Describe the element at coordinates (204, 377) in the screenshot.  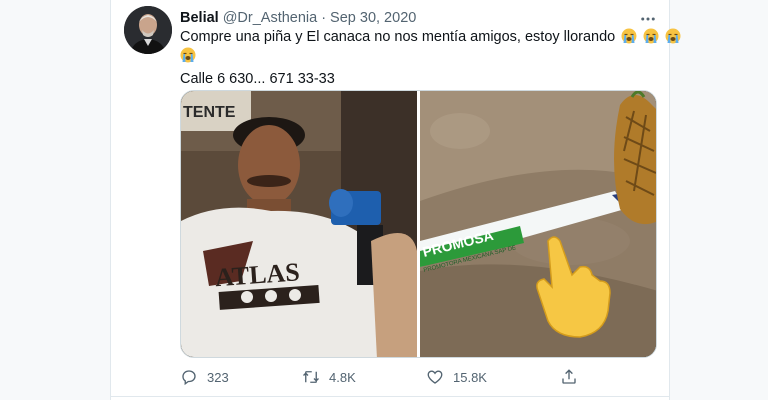
I see `reply-button: 323` at that location.